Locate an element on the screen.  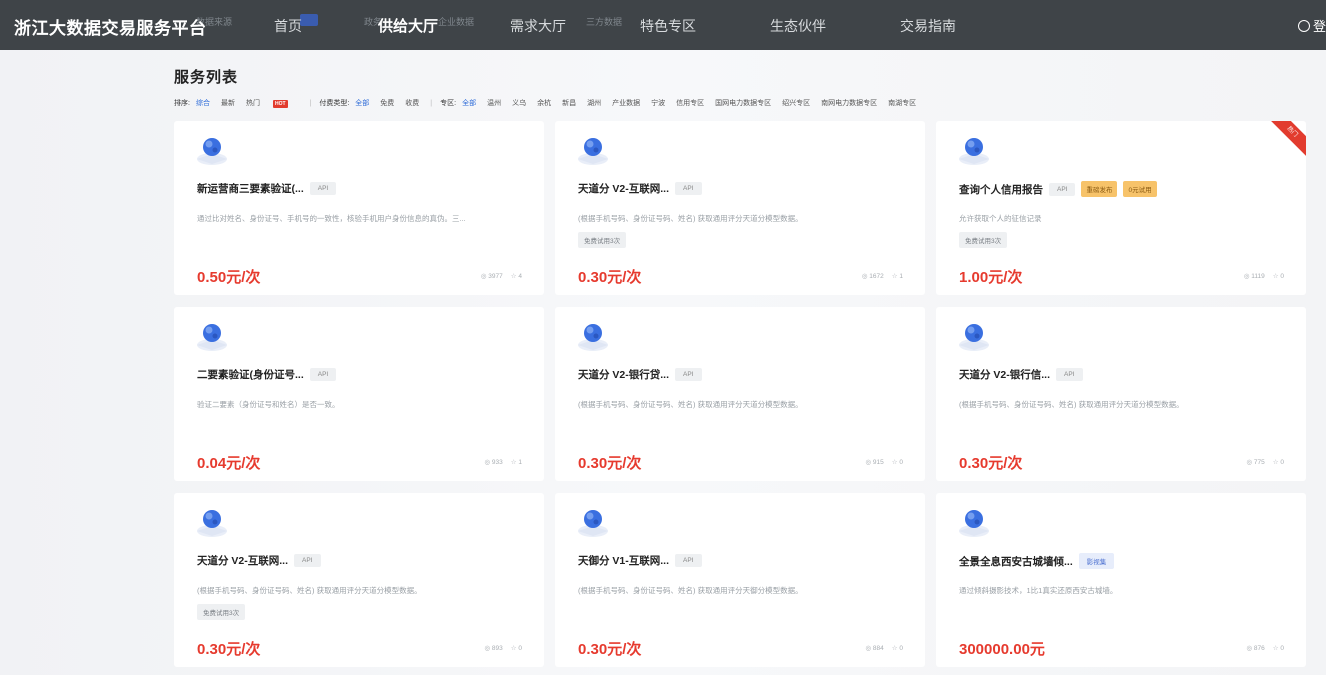
nav-demand-hall: 需求大厅 is located at coordinates (538, 26).